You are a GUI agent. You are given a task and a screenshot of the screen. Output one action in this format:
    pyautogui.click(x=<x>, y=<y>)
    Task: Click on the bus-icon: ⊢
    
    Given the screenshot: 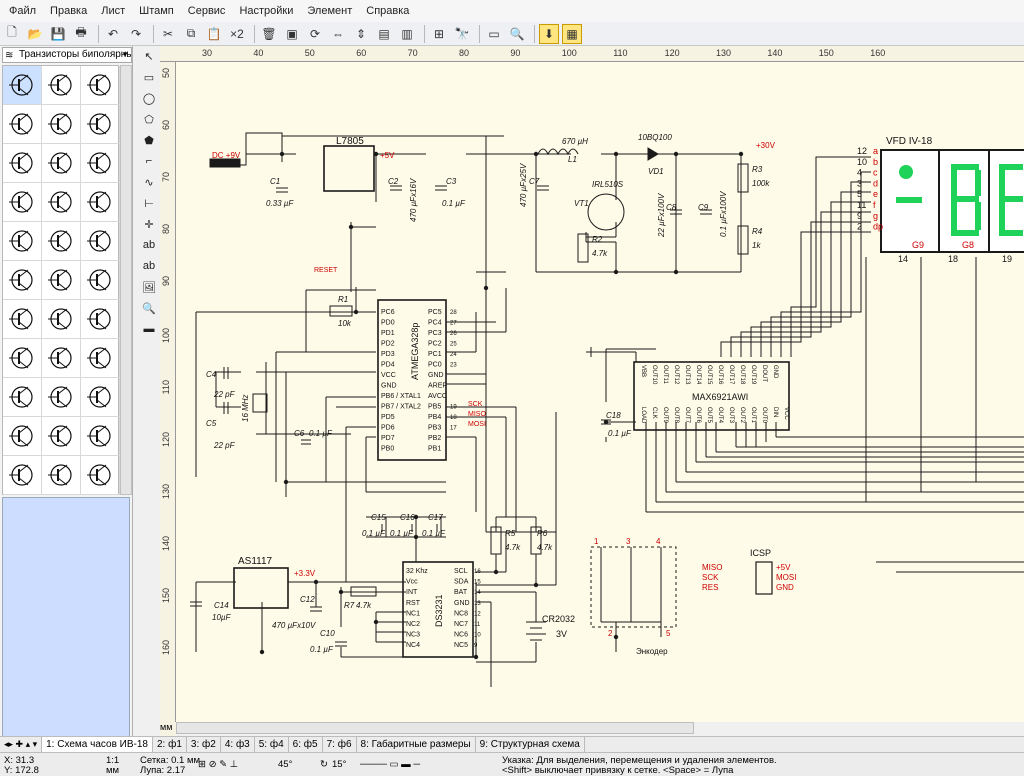 What is the action you would take?
    pyautogui.click(x=149, y=203)
    